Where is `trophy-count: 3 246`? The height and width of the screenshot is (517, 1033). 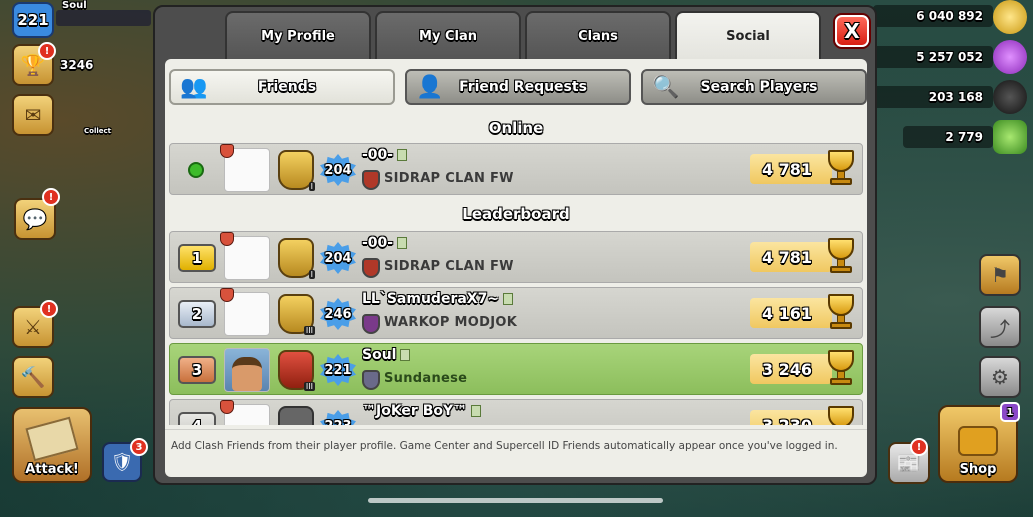
trophy-count: 3 246 is located at coordinates (791, 369).